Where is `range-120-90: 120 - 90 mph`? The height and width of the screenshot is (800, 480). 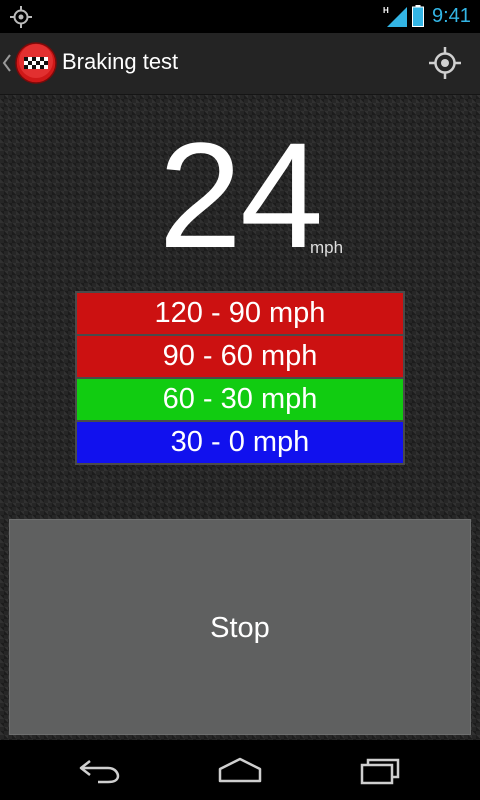
range-120-90: 120 - 90 mph is located at coordinates (240, 313).